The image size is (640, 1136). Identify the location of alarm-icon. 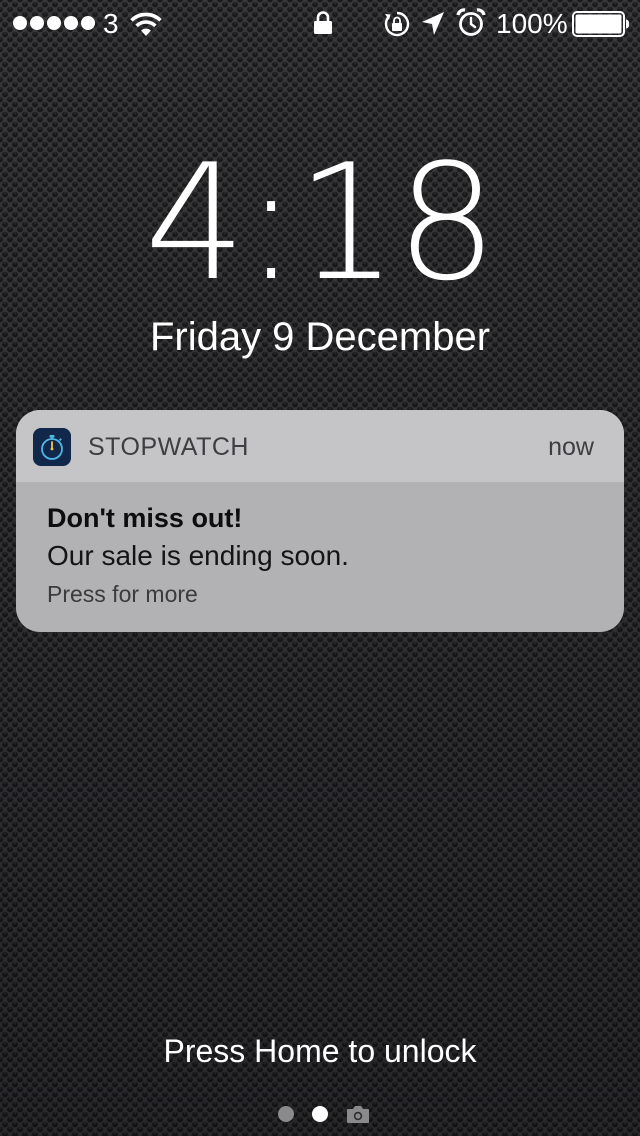
(471, 25).